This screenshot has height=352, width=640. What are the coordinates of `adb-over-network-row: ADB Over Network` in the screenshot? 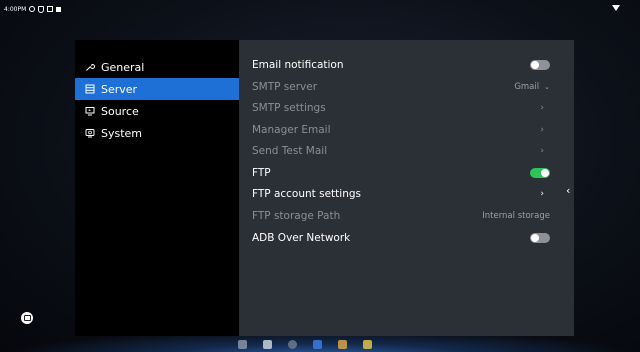 It's located at (401, 238).